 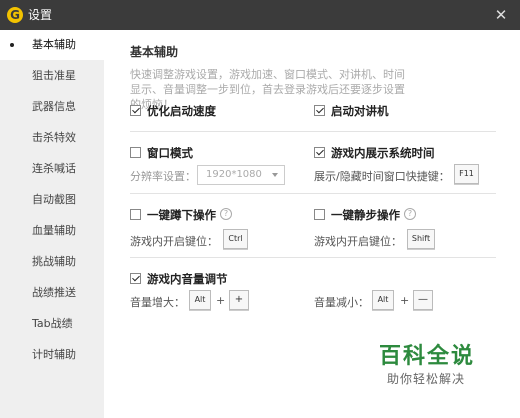 What do you see at coordinates (421, 239) in the screenshot?
I see `silent-key-button: Shift` at bounding box center [421, 239].